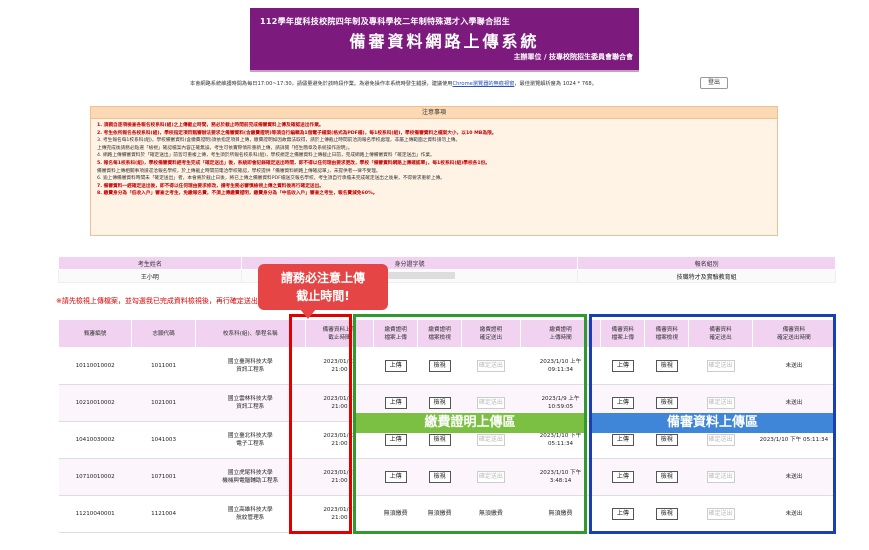 Image resolution: width=869 pixels, height=550 pixels. I want to click on banner-divider, so click(444, 71).